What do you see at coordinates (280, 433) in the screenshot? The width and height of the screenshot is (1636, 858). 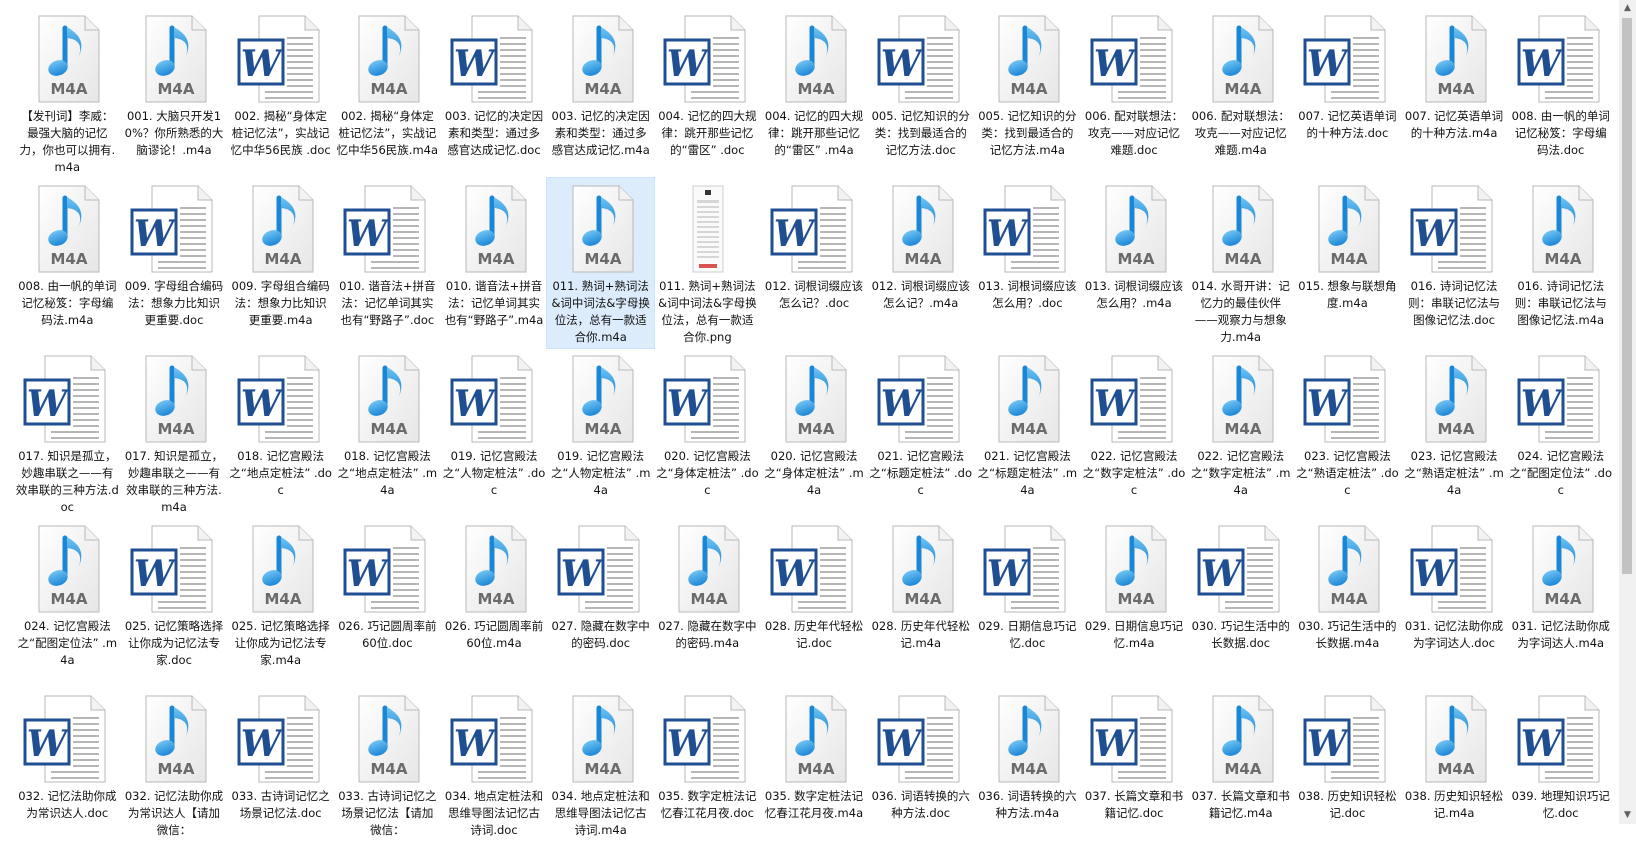 I see `file-item: W 018. 记忆宫殿法之“地点定桩法” .doc` at bounding box center [280, 433].